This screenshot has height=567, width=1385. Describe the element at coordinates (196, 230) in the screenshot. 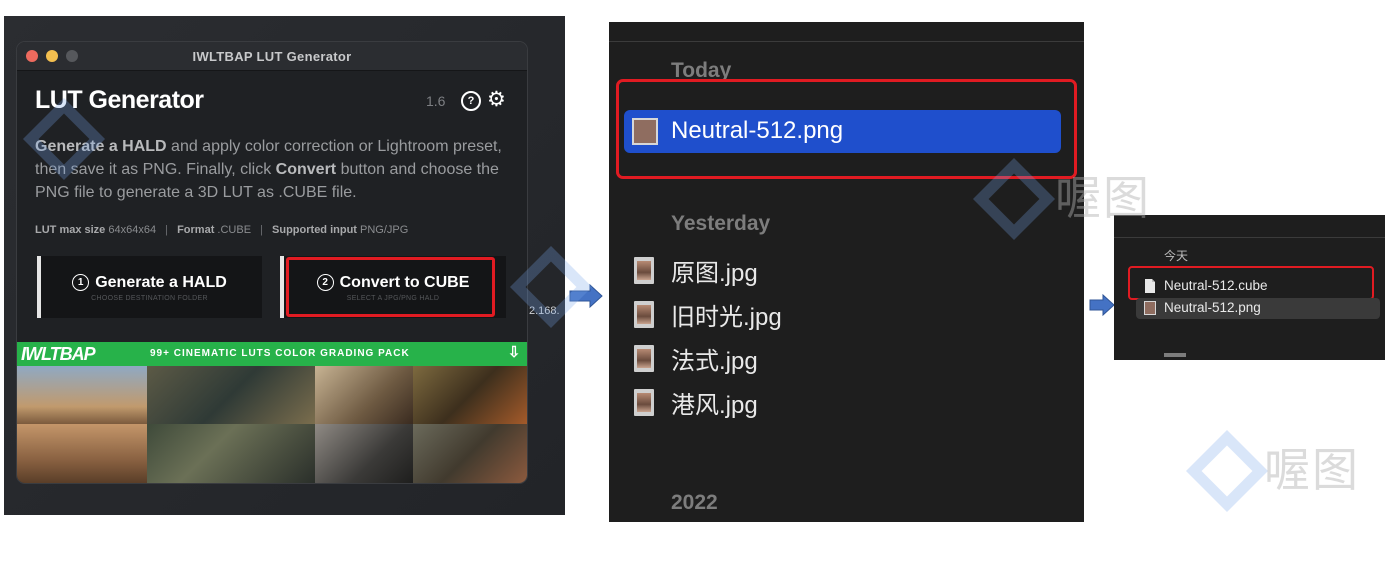

I see `spec-format-label: Format` at that location.